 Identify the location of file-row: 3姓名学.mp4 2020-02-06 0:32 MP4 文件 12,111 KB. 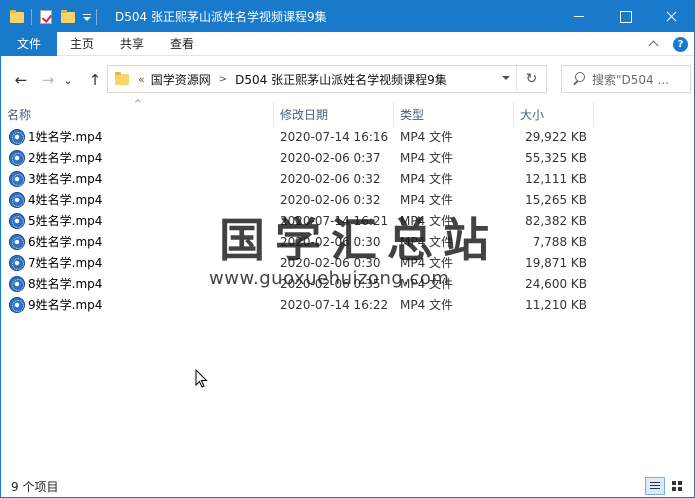
(347, 178).